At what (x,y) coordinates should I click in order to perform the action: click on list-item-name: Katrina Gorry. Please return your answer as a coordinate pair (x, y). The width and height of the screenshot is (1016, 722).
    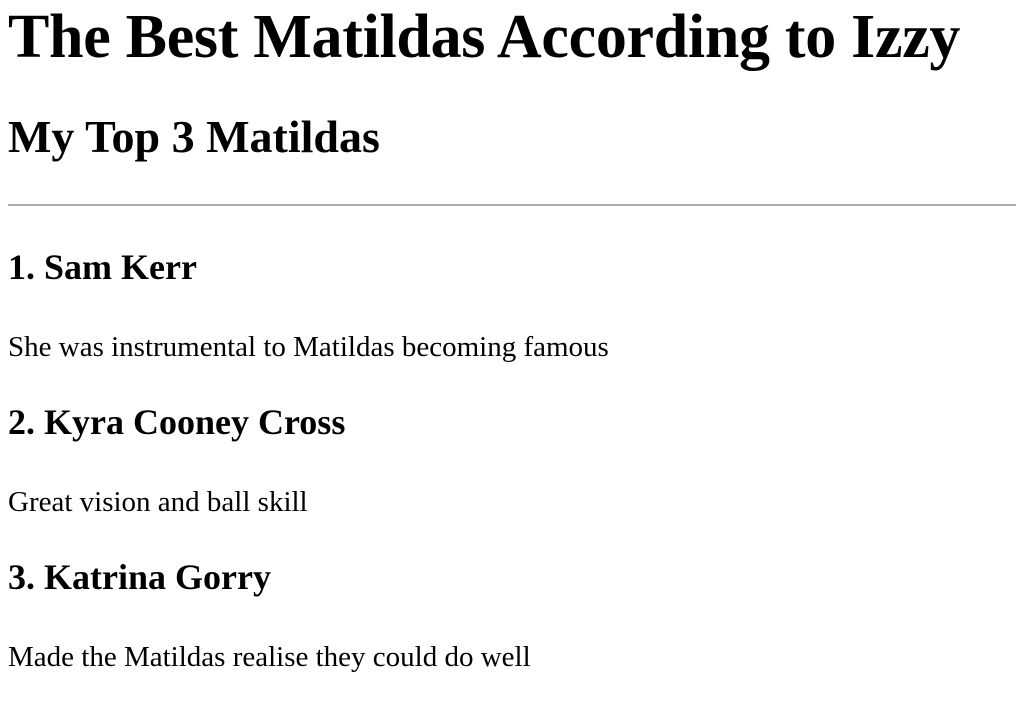
    Looking at the image, I should click on (157, 577).